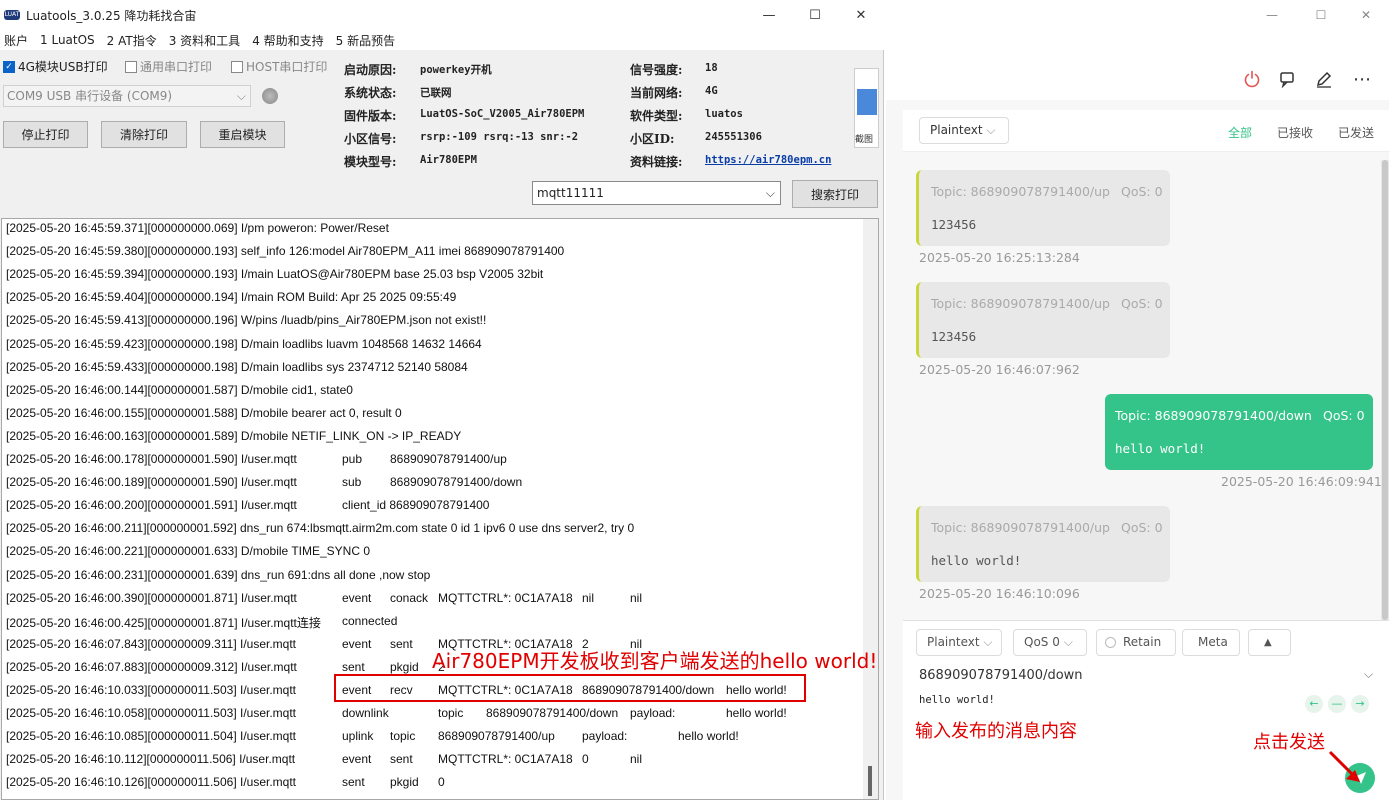 The width and height of the screenshot is (1389, 800). I want to click on retain-toggle: Retain, so click(1136, 642).